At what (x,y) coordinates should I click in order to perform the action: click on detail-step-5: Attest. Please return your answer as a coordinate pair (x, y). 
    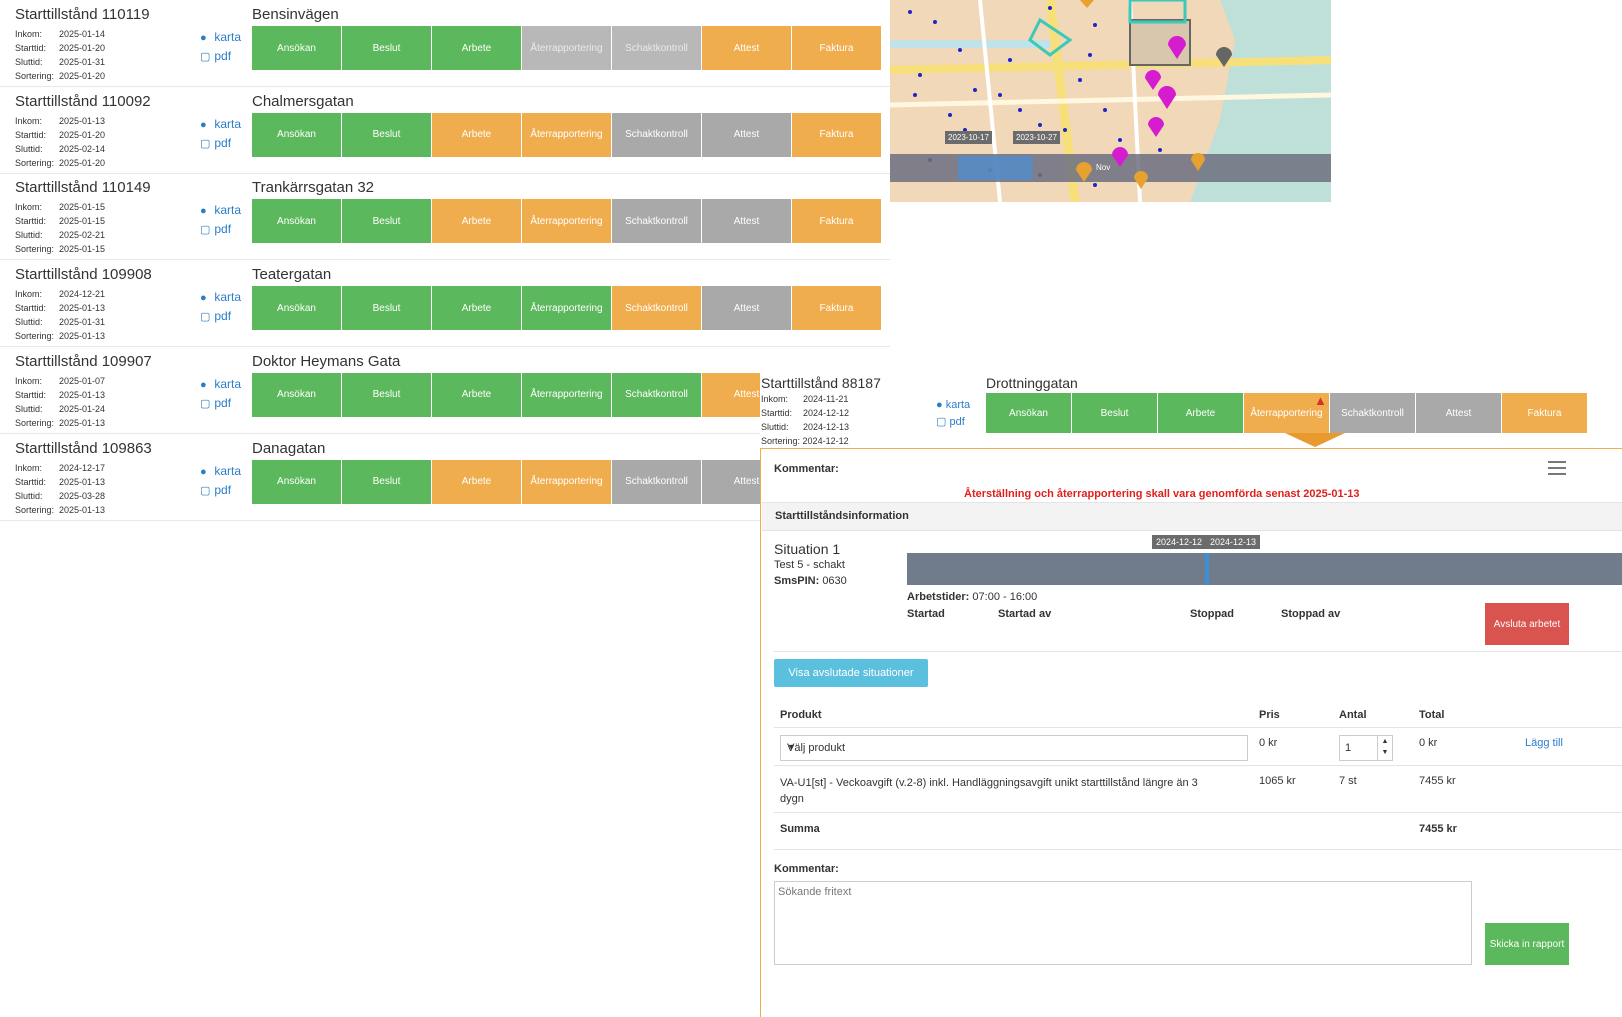
    Looking at the image, I should click on (1458, 413).